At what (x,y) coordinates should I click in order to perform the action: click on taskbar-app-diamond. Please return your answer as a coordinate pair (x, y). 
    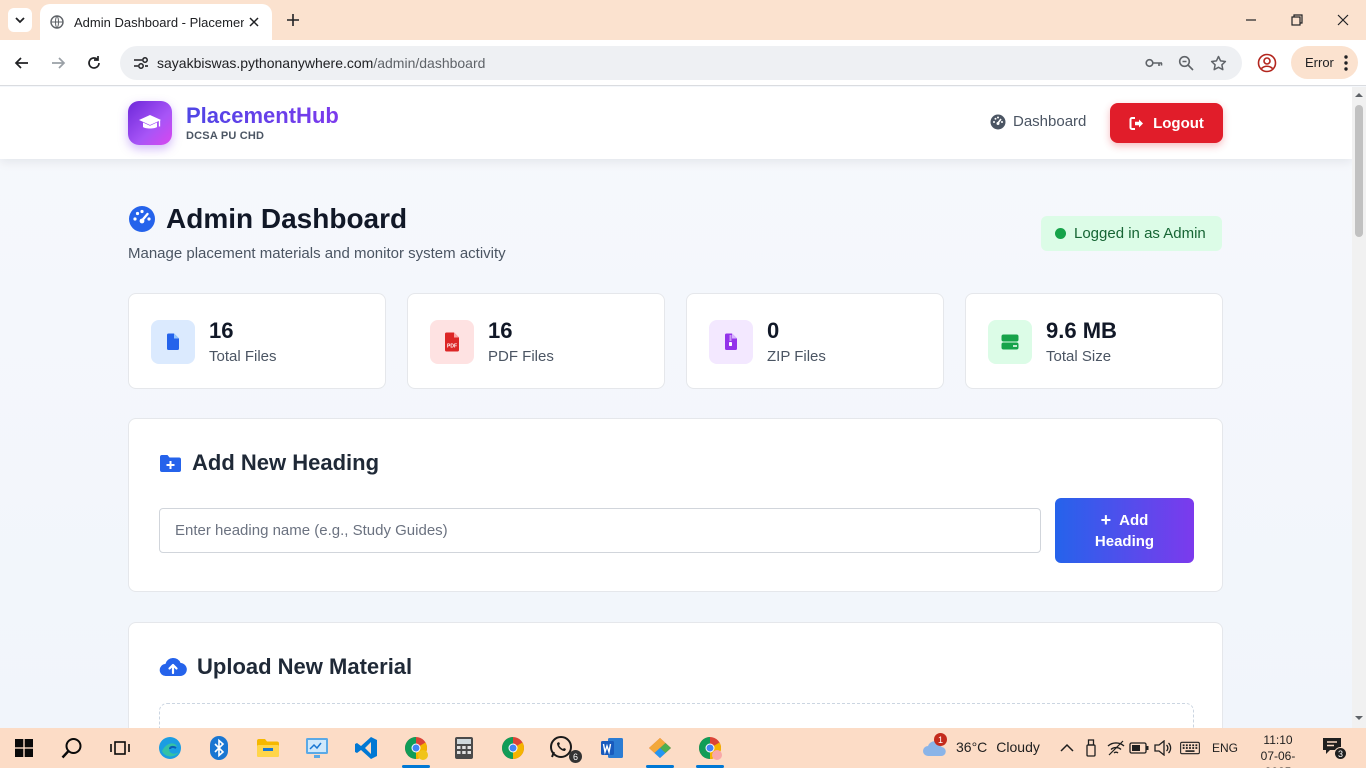
    Looking at the image, I should click on (660, 750).